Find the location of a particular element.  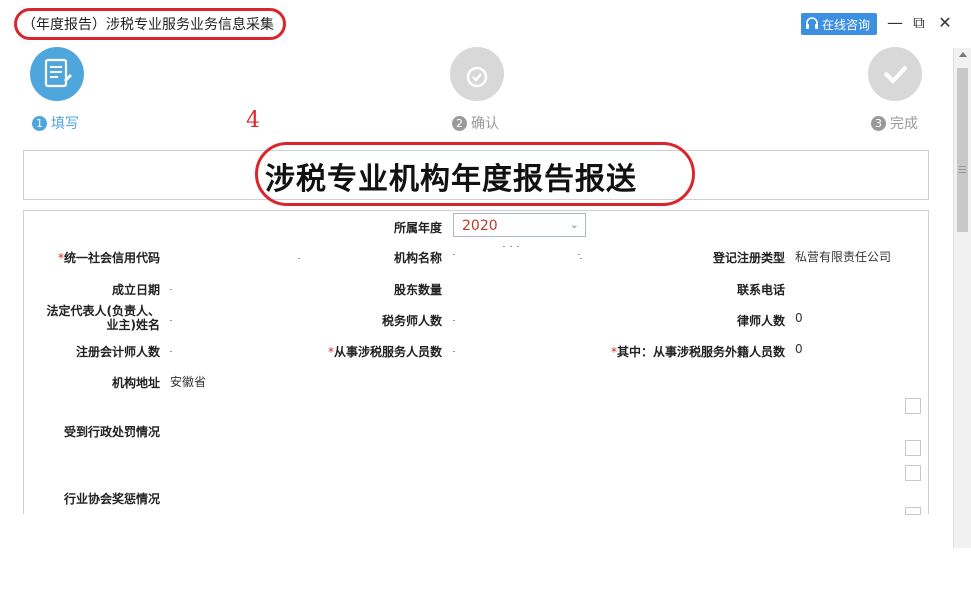

year-label: 所属年度 is located at coordinates (417, 228).